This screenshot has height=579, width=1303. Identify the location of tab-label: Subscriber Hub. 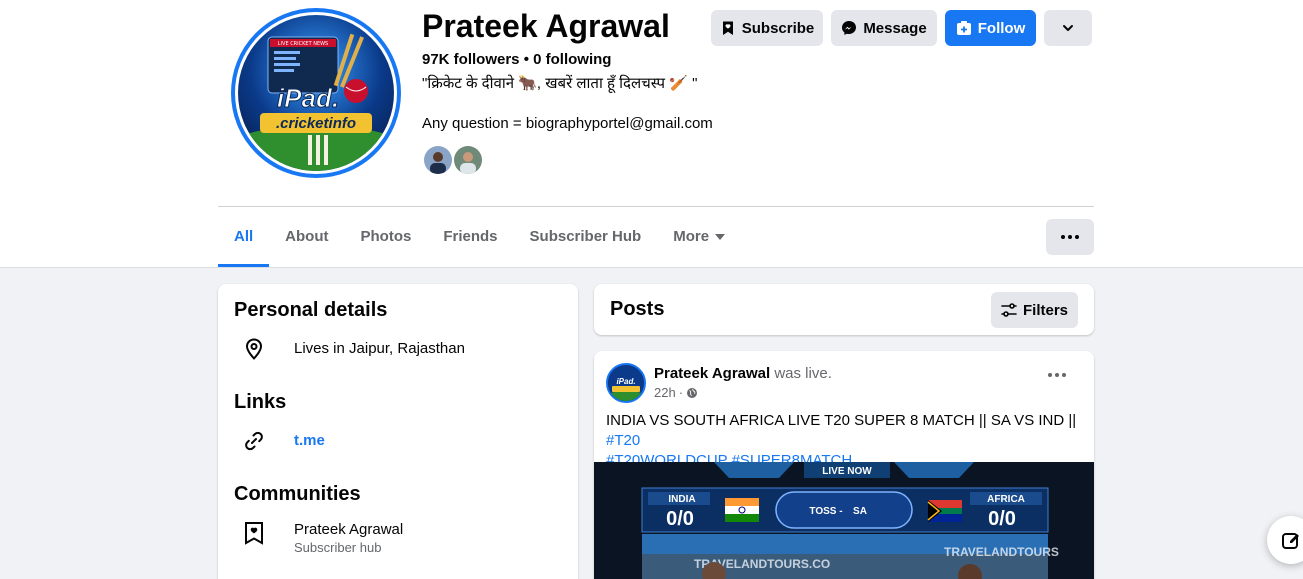
(585, 236).